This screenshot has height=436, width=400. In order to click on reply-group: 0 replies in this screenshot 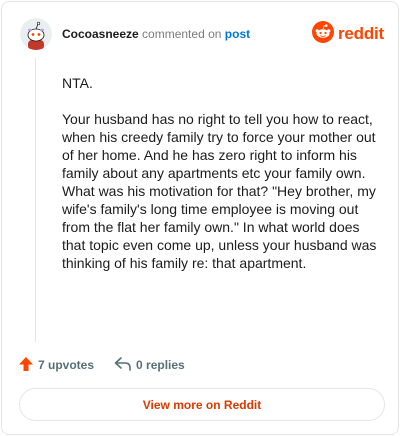, I will do `click(149, 365)`.